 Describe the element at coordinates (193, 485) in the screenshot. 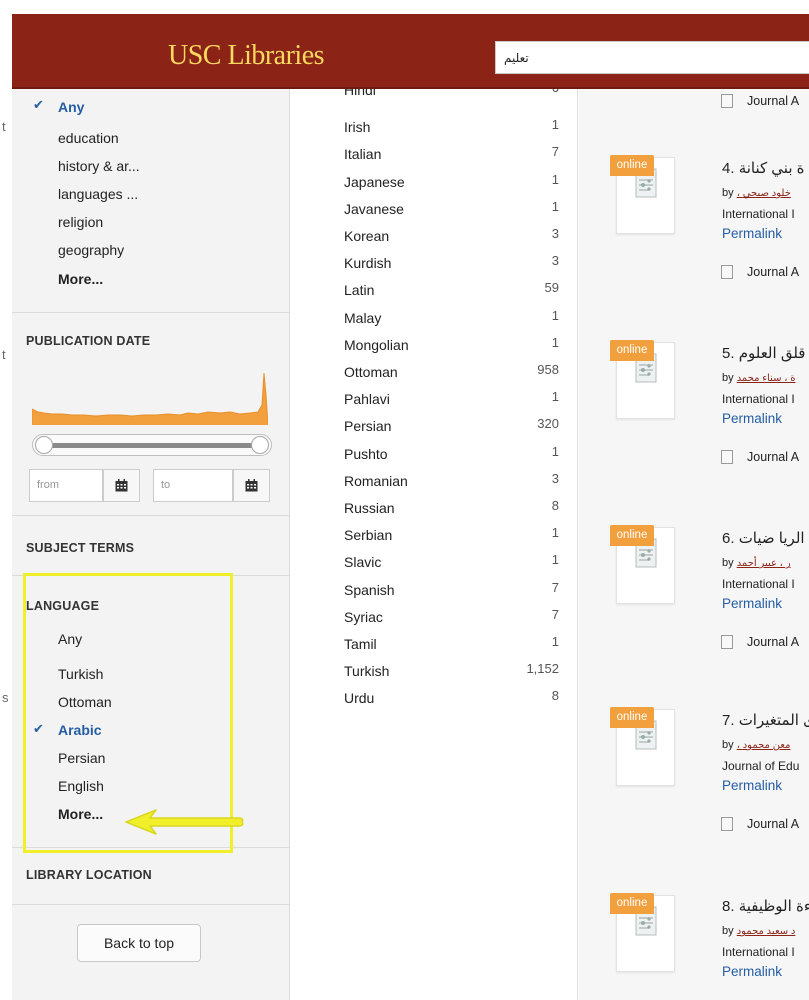

I see `date-to-input: to` at that location.